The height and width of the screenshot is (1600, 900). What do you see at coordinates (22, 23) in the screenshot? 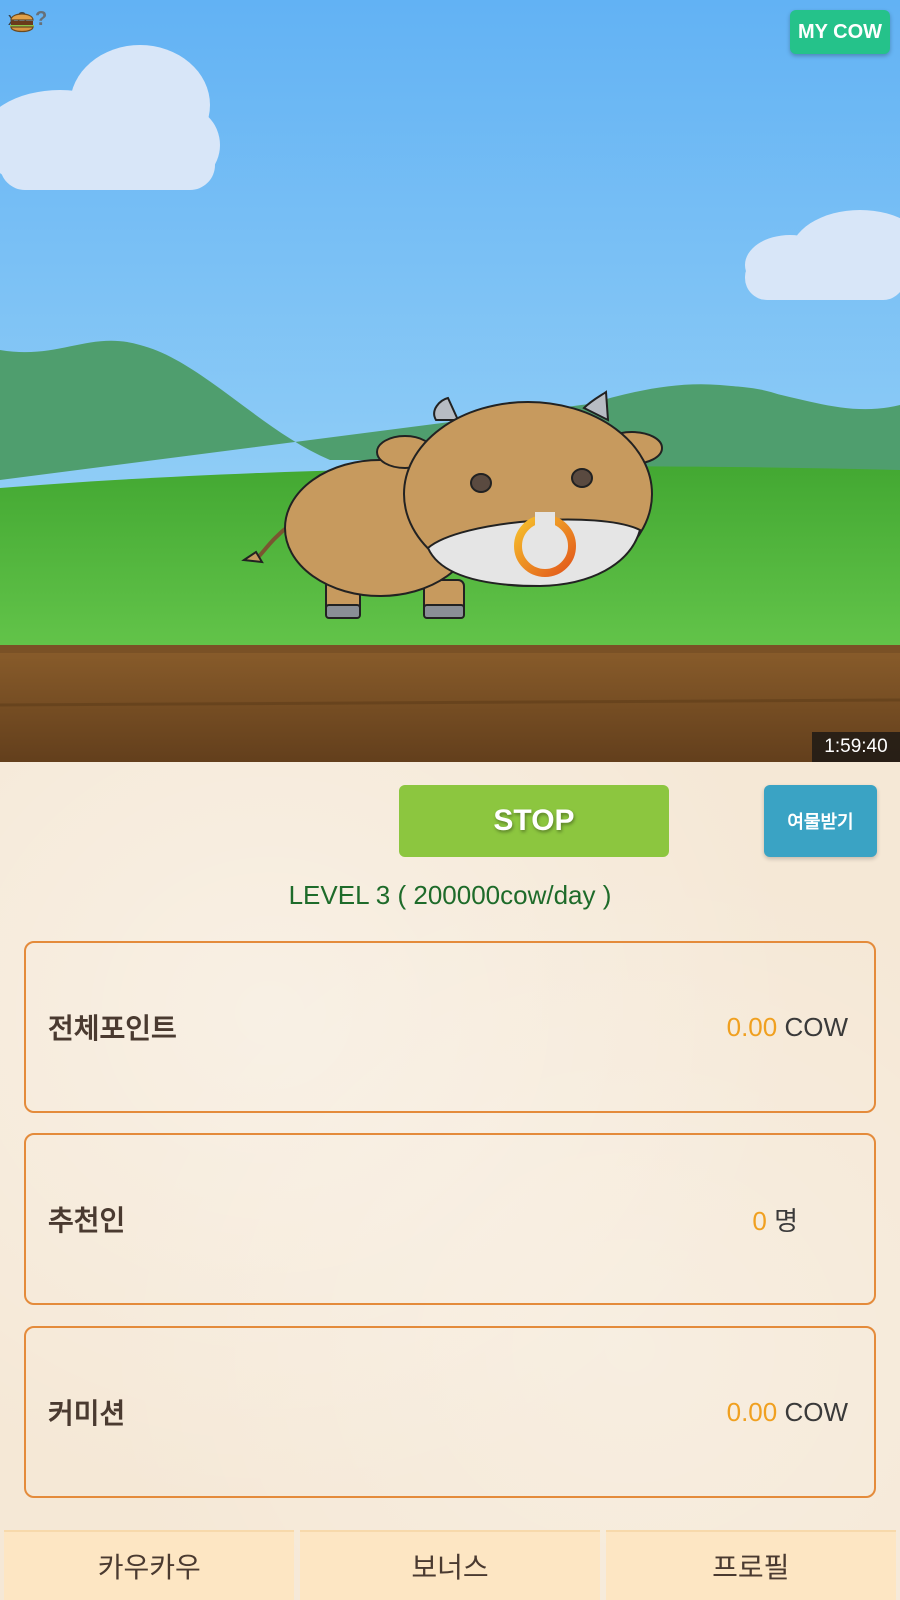
I see `burger-icon` at bounding box center [22, 23].